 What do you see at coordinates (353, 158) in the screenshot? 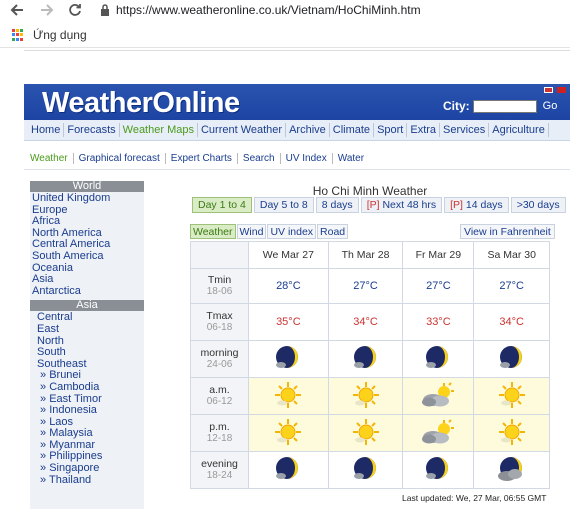
I see `subnav-item-water: Water` at bounding box center [353, 158].